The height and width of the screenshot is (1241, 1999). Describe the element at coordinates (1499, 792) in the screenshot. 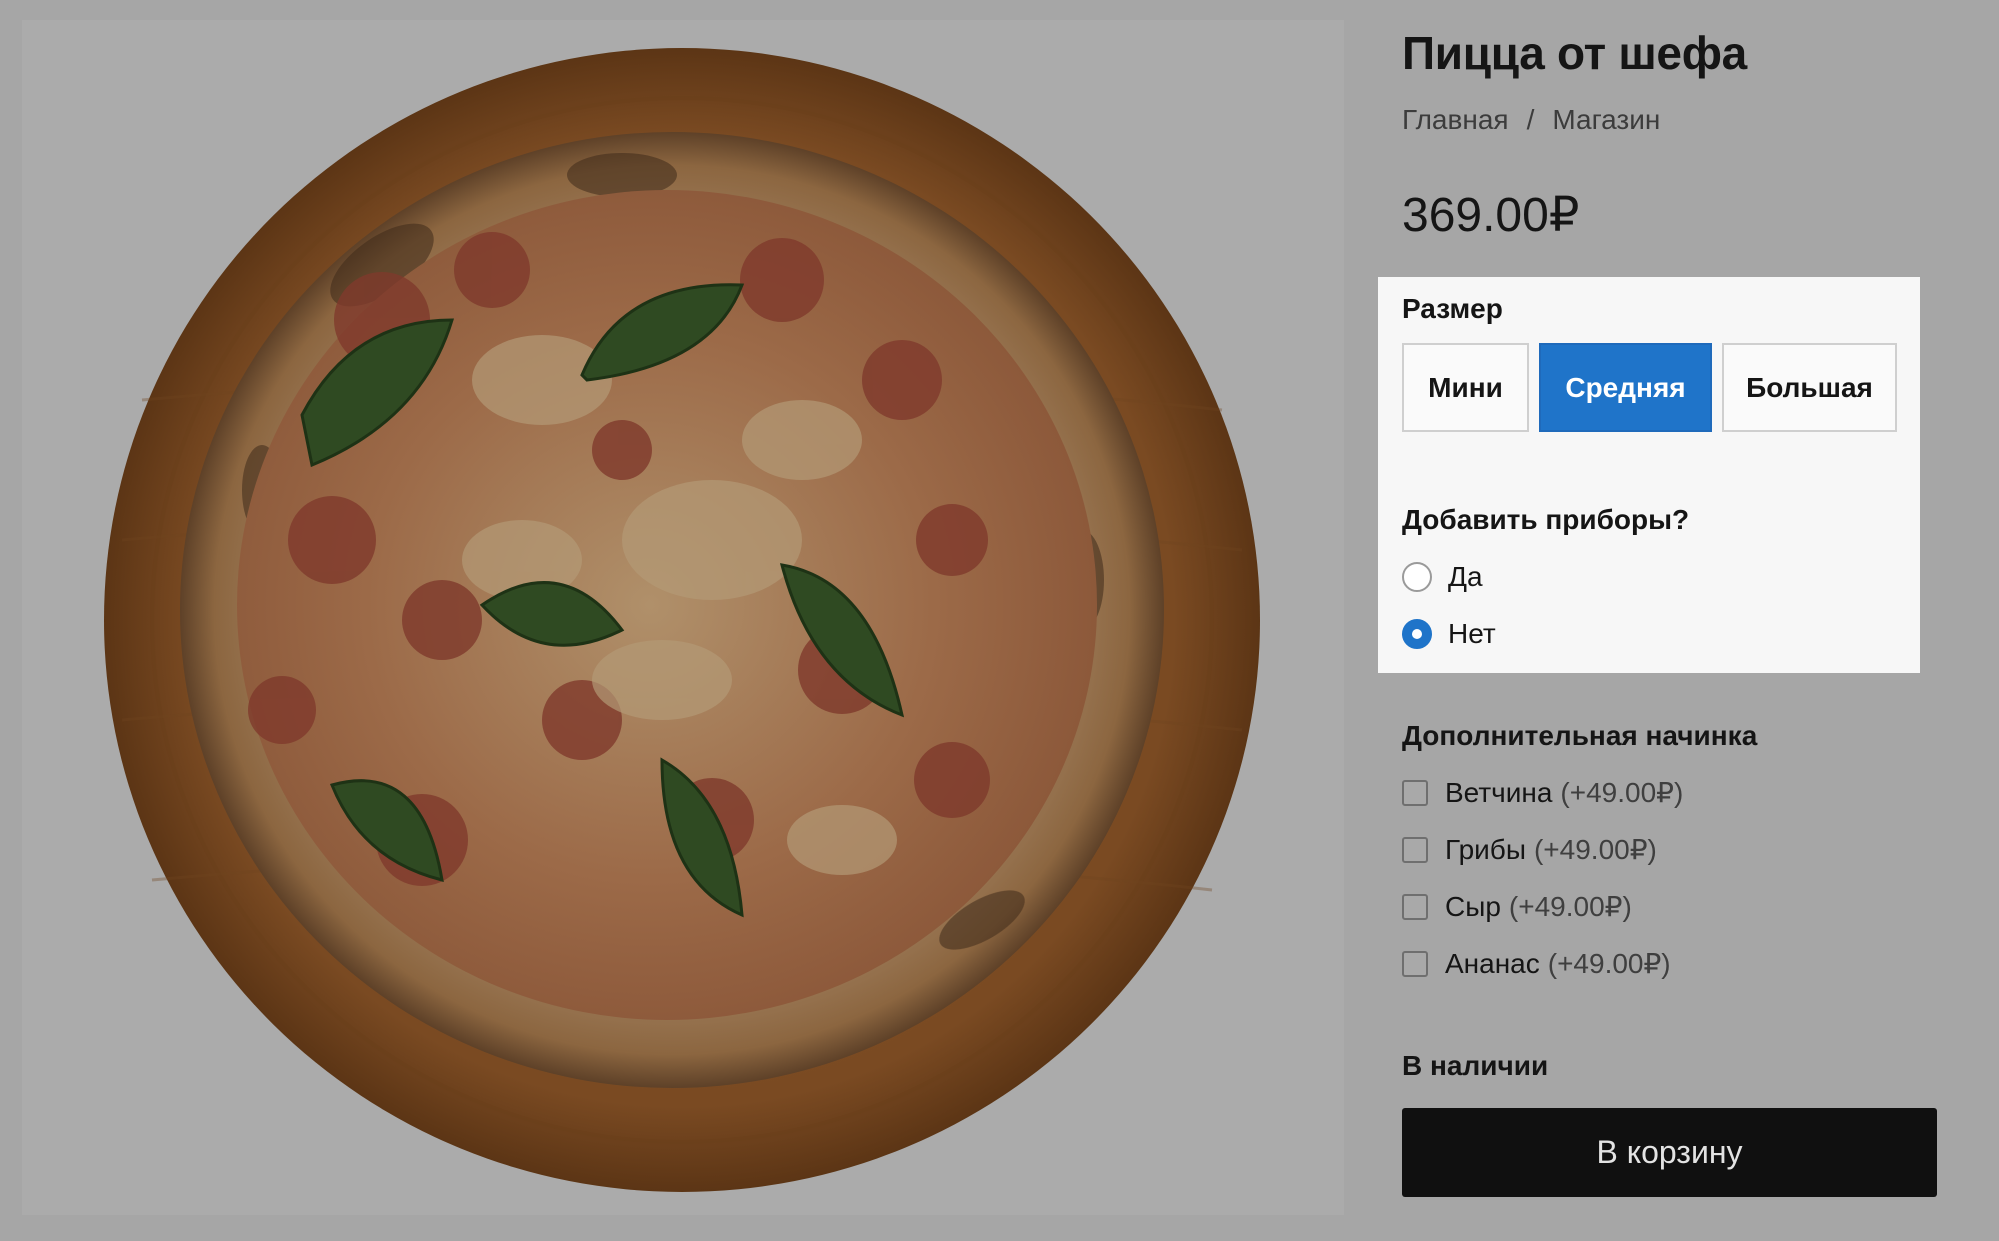

I see `topping-ham-name: Ветчина` at that location.